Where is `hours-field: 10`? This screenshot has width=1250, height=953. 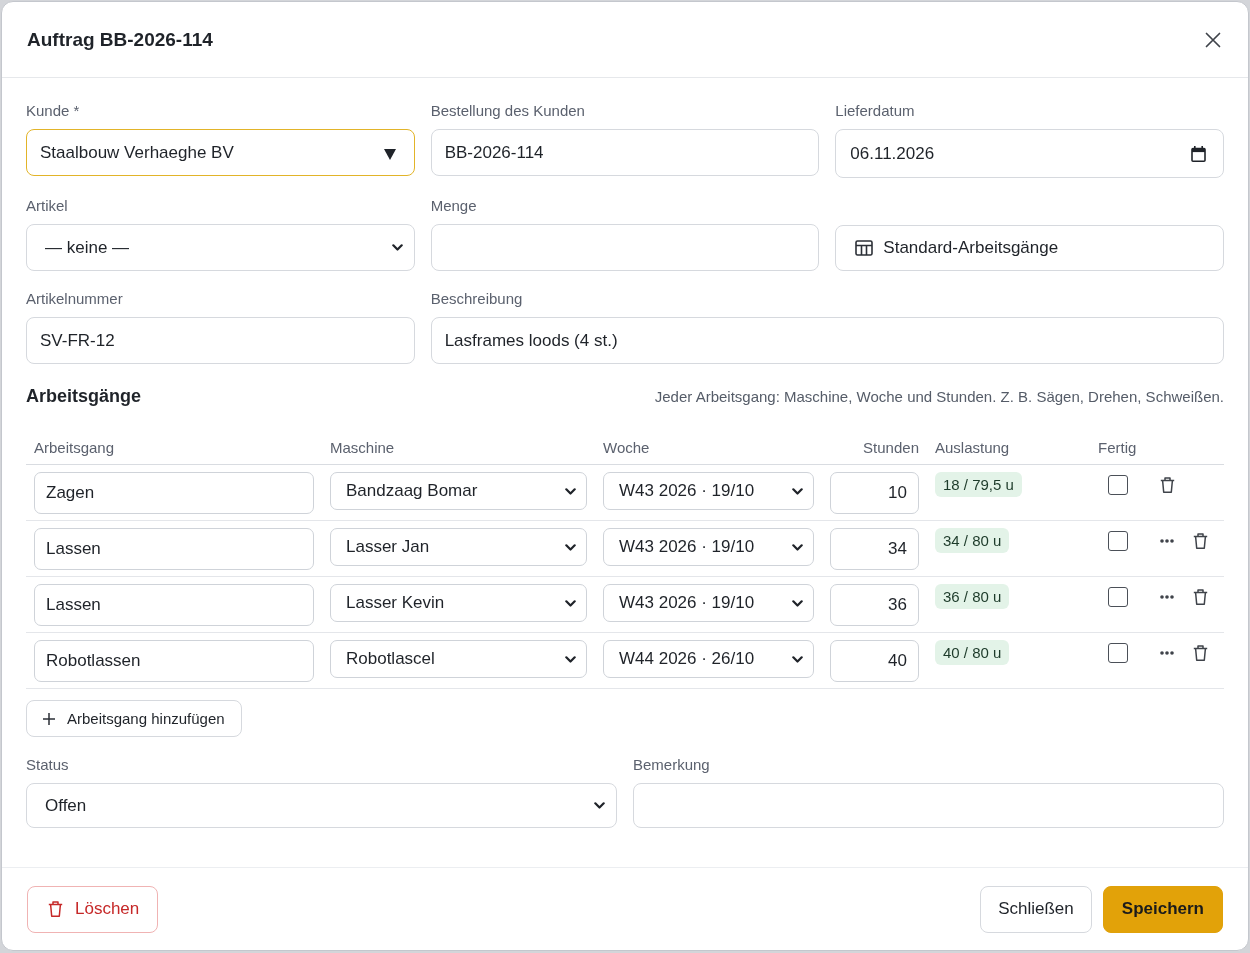
hours-field: 10 is located at coordinates (874, 493).